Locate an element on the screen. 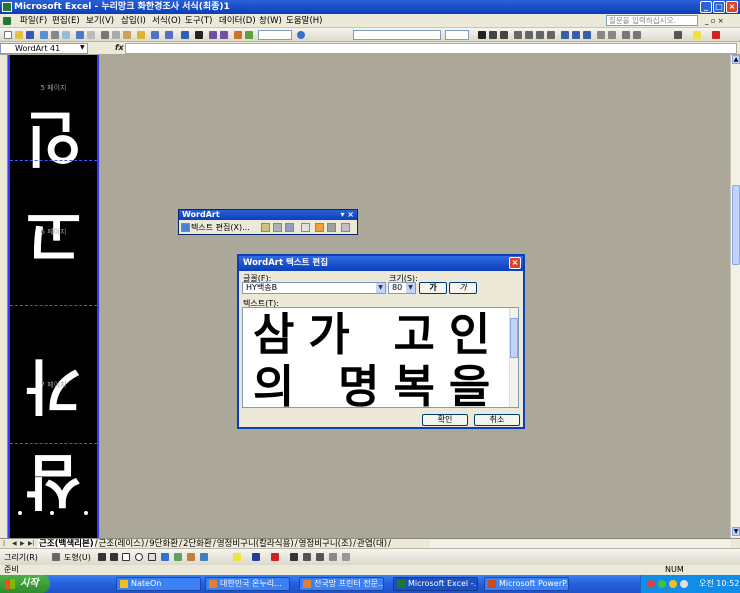 Image resolution: width=740 pixels, height=593 pixels. cancel-button: 취소 is located at coordinates (497, 420).